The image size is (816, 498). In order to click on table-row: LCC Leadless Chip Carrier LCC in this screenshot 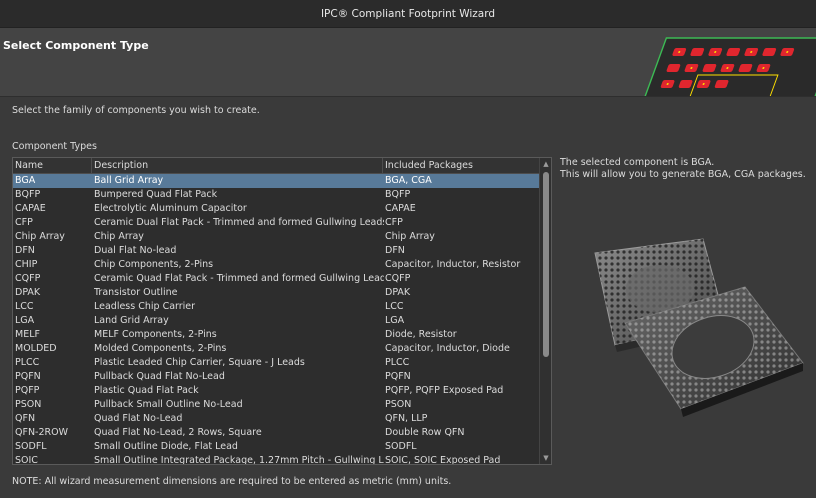, I will do `click(276, 307)`.